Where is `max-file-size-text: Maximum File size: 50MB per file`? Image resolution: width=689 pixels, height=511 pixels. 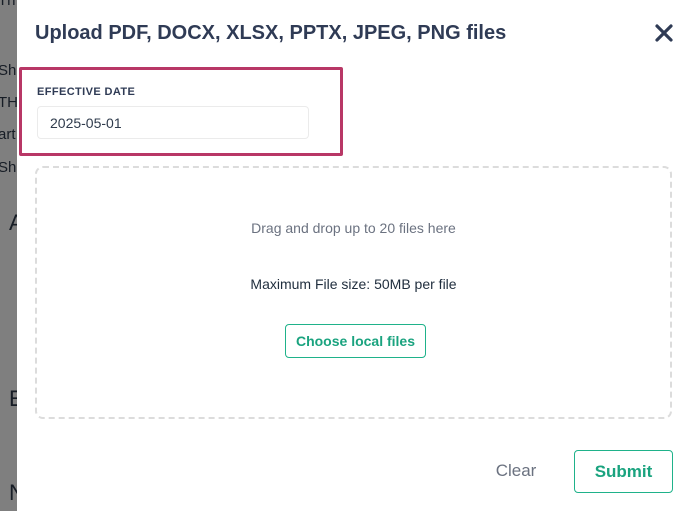 max-file-size-text: Maximum File size: 50MB per file is located at coordinates (353, 284).